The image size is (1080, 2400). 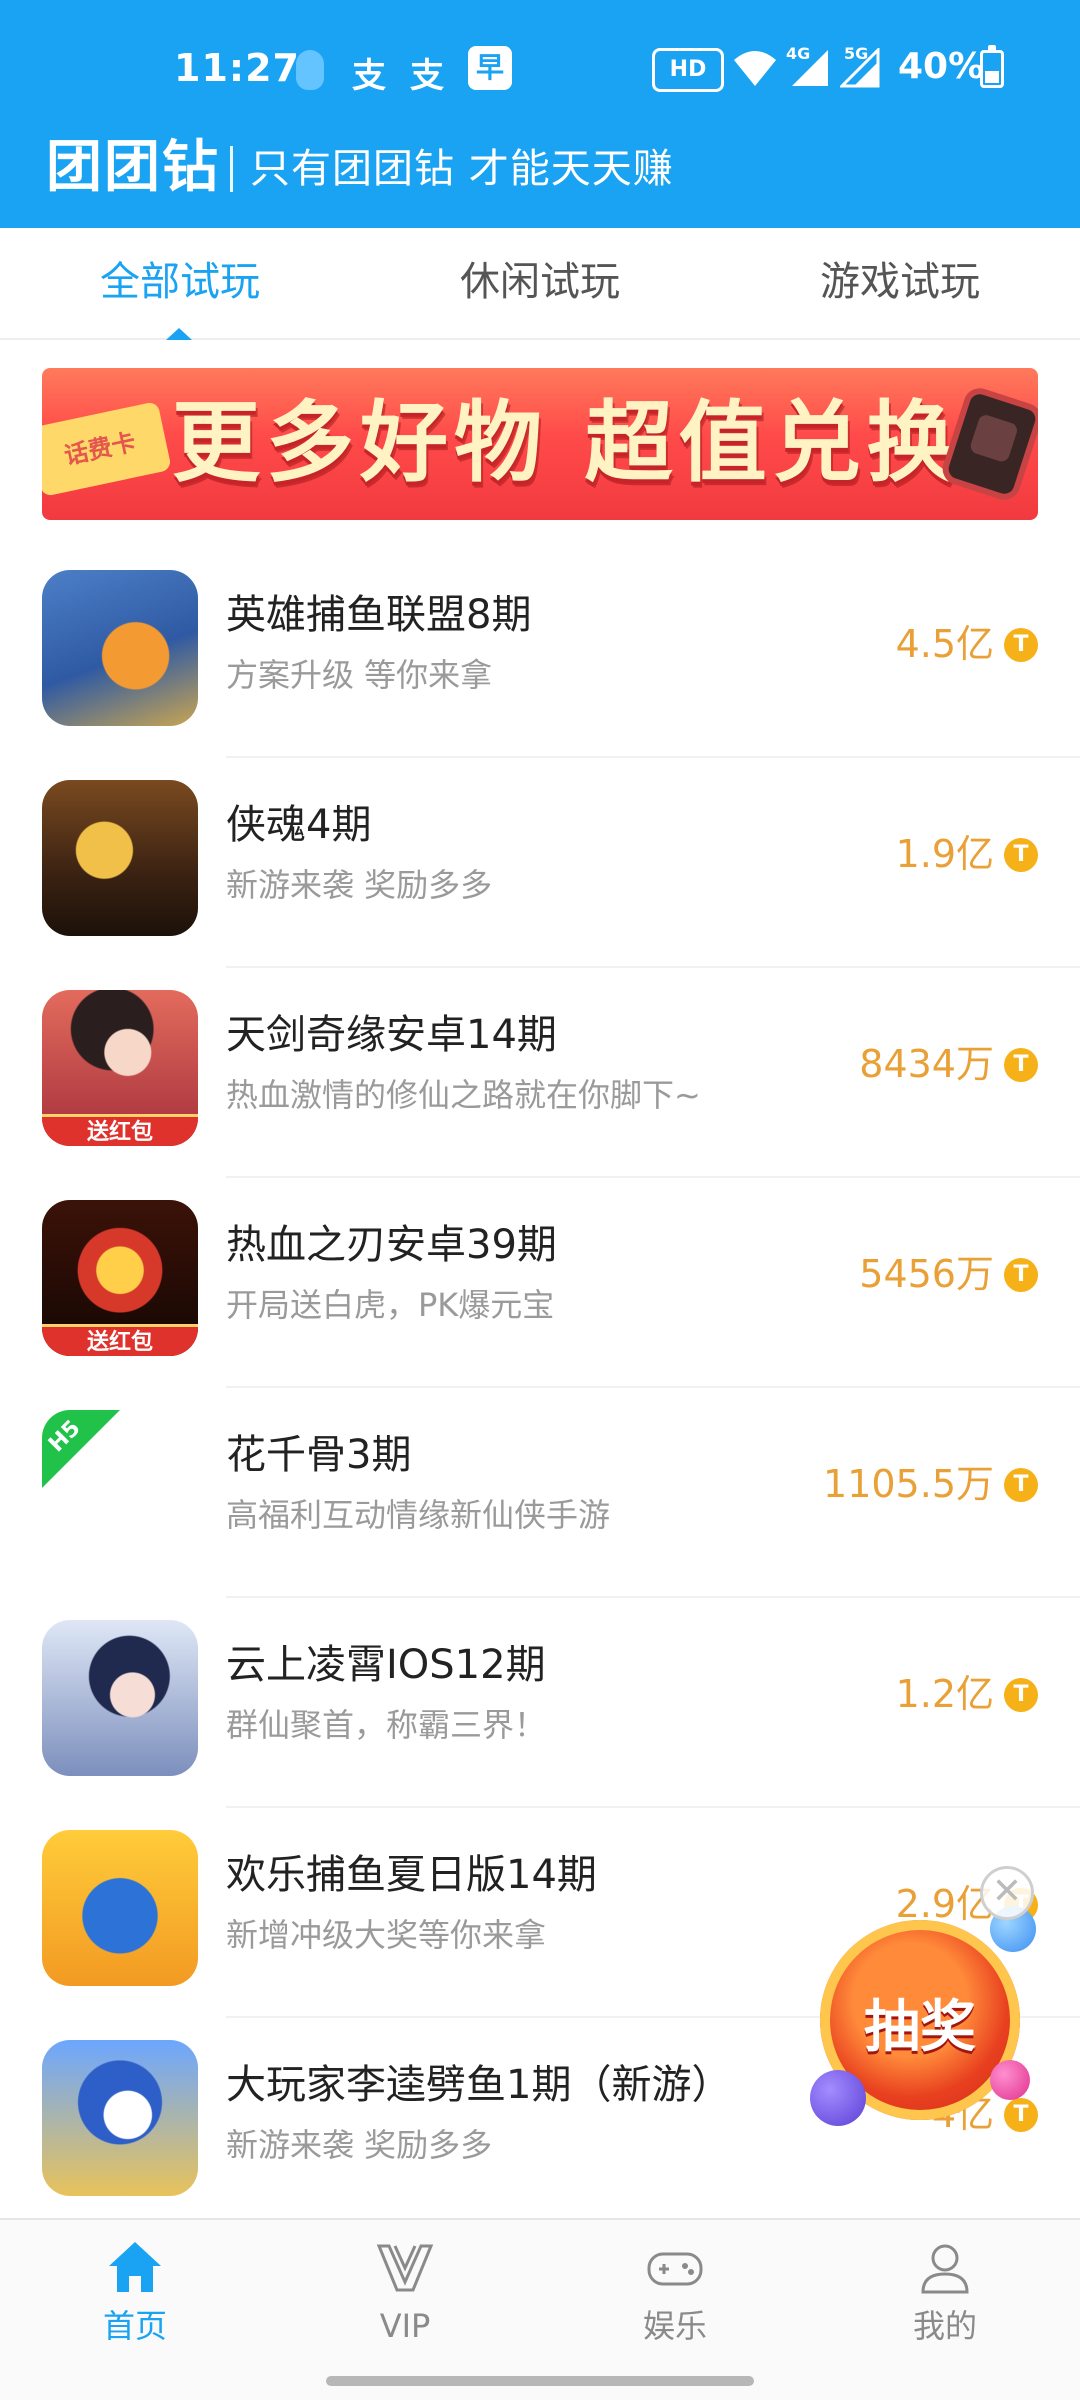 I want to click on nav-home: 首页, so click(x=135, y=2298).